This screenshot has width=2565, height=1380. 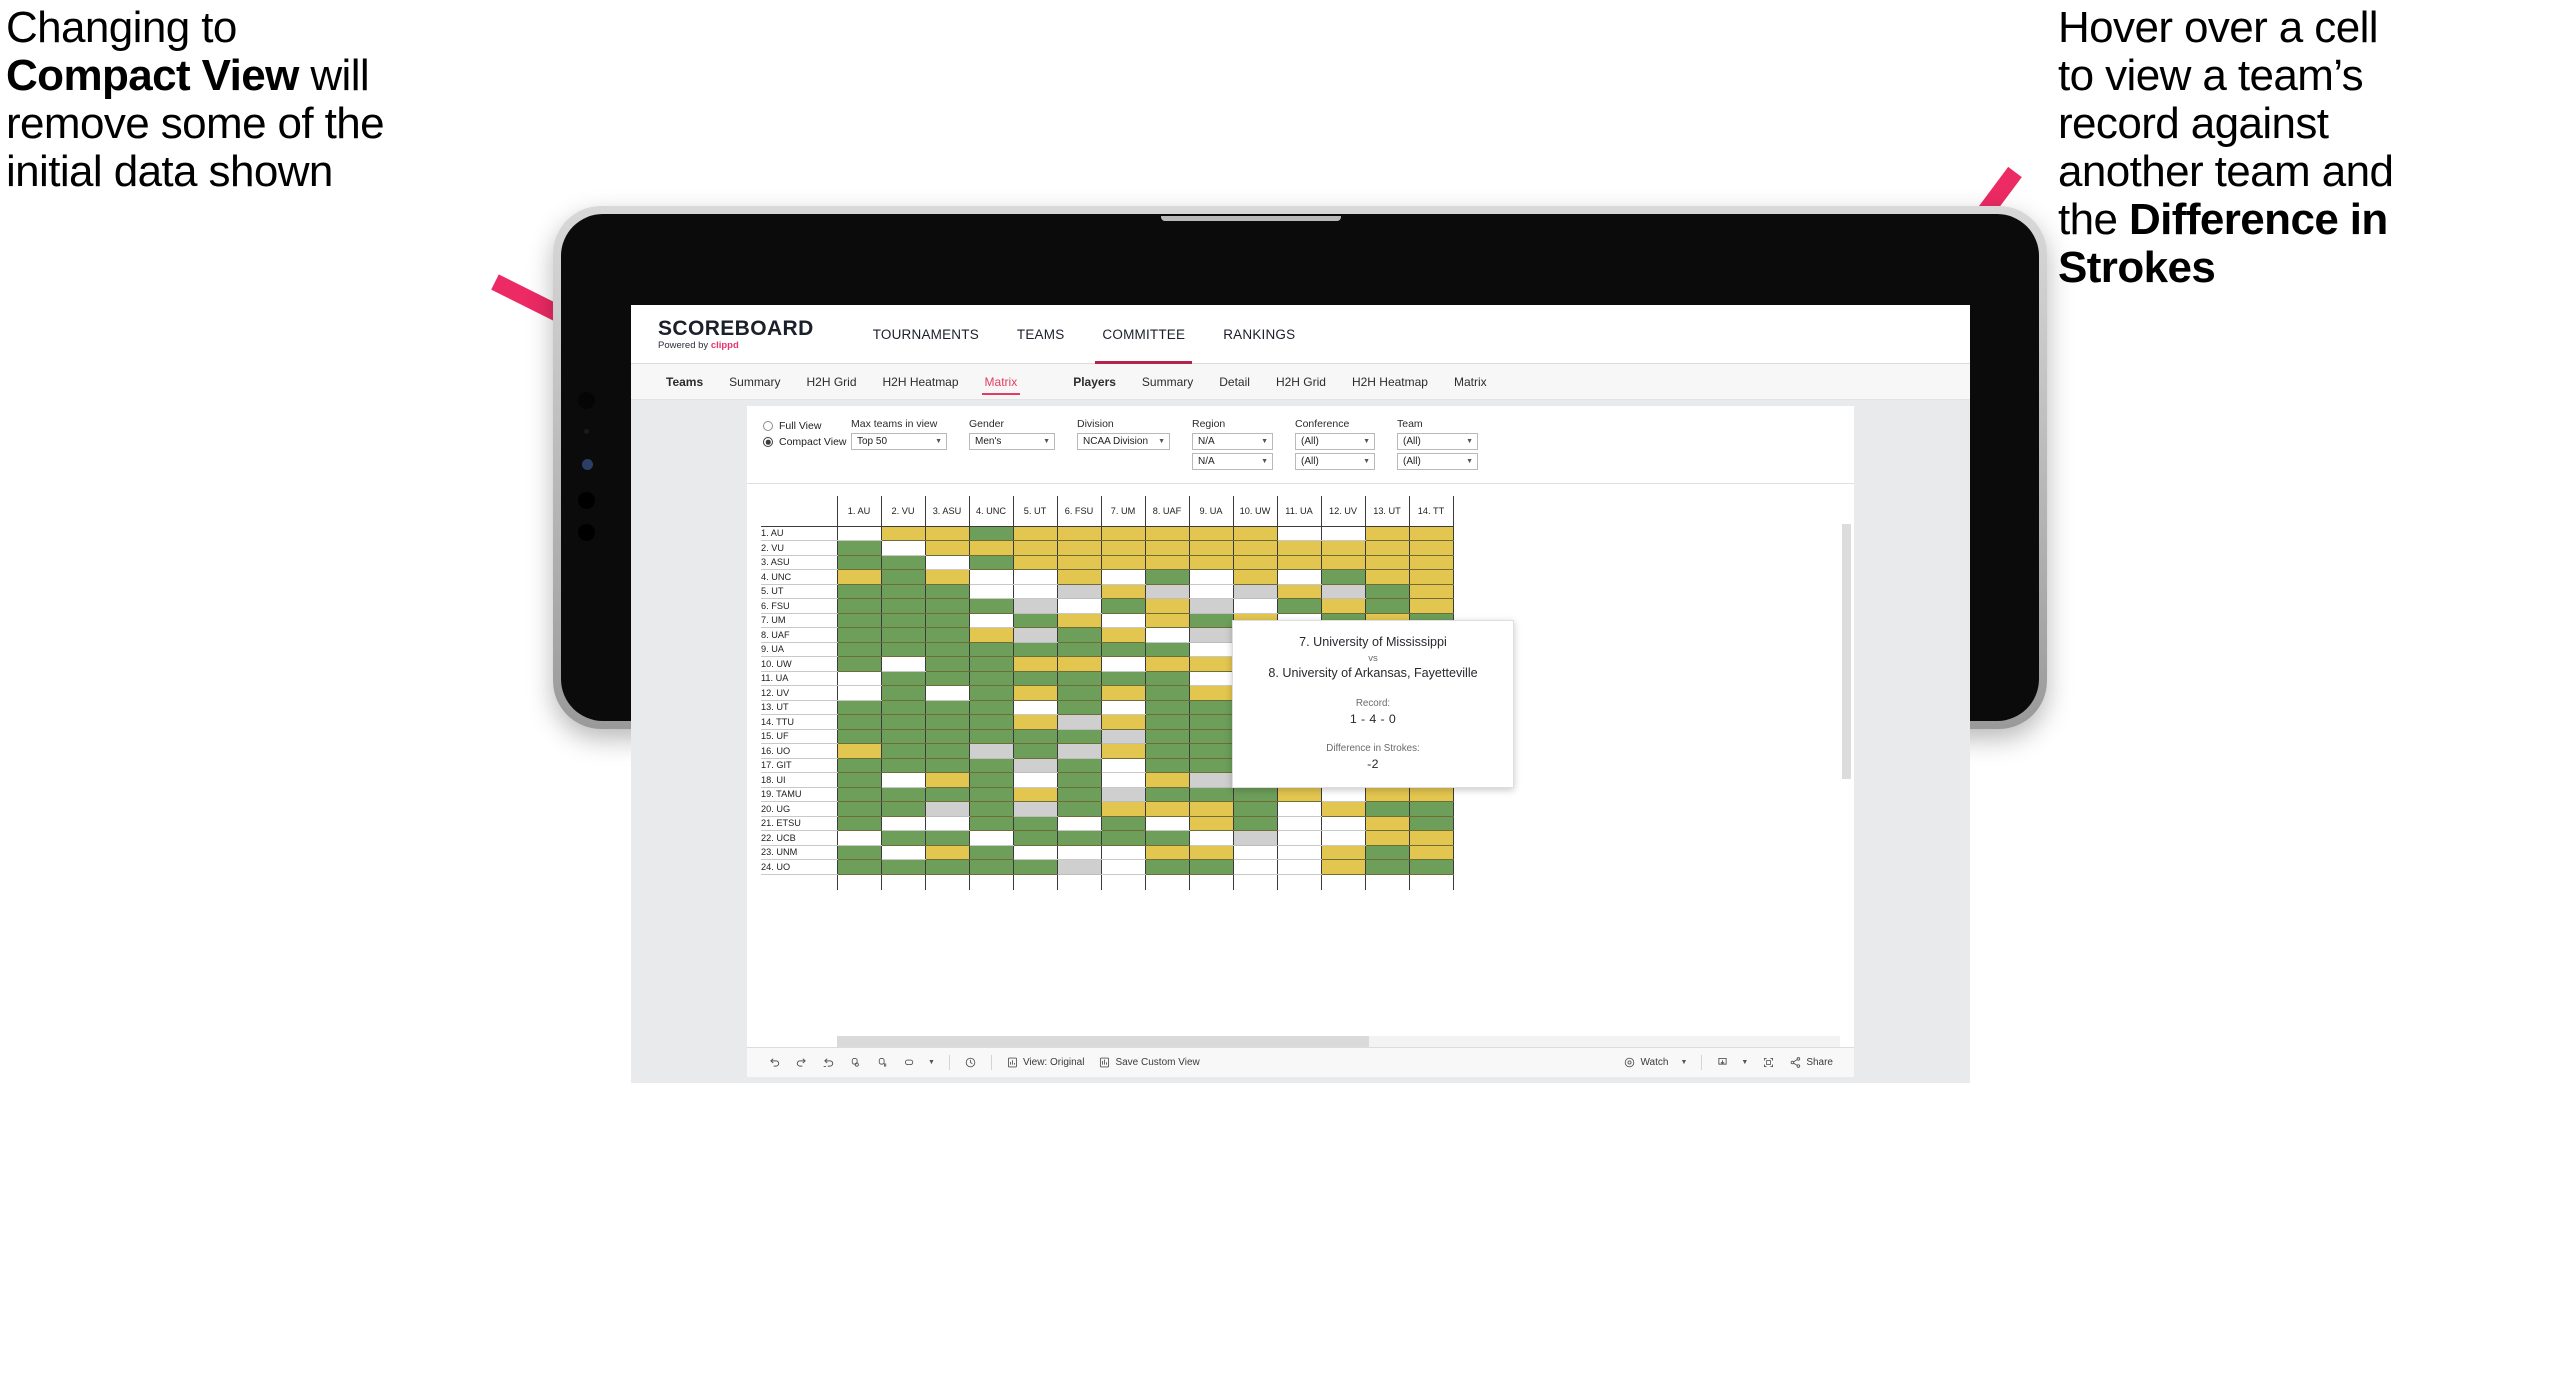 I want to click on matrix-column-header: 9. UA, so click(x=1210, y=511).